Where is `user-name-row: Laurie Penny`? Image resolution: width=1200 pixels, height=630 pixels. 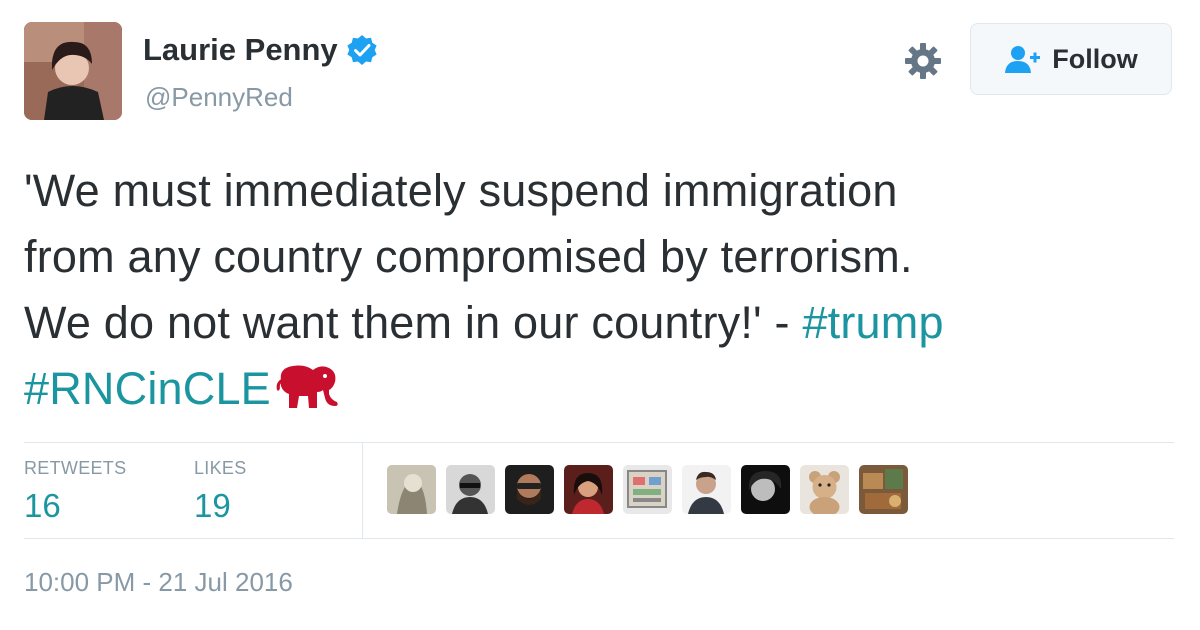
user-name-row: Laurie Penny is located at coordinates (260, 50).